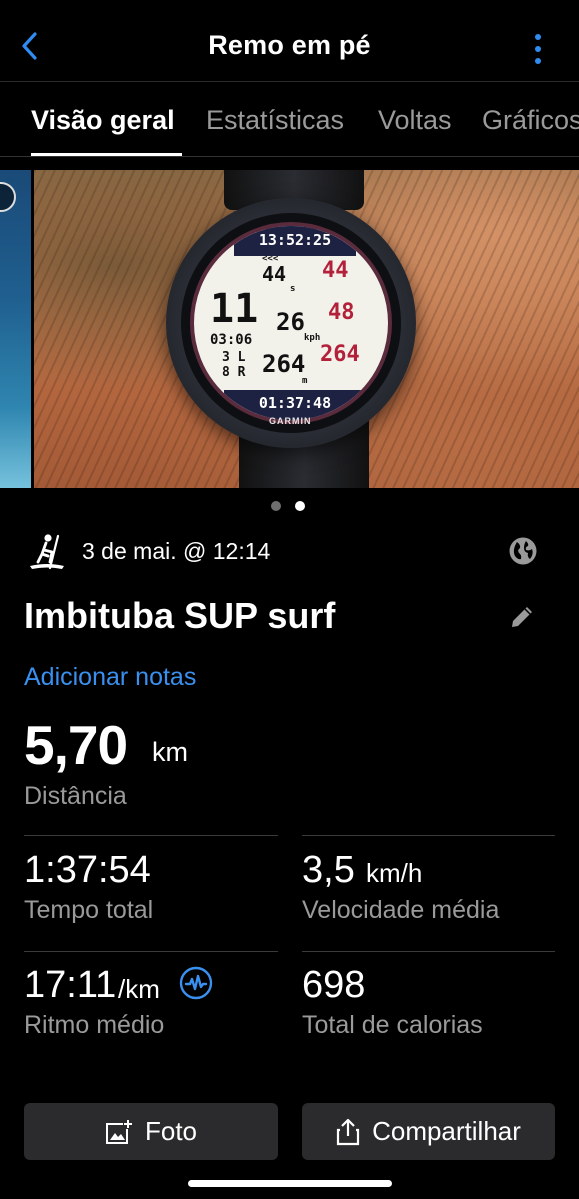  What do you see at coordinates (106, 154) in the screenshot?
I see `active-tab-indicator` at bounding box center [106, 154].